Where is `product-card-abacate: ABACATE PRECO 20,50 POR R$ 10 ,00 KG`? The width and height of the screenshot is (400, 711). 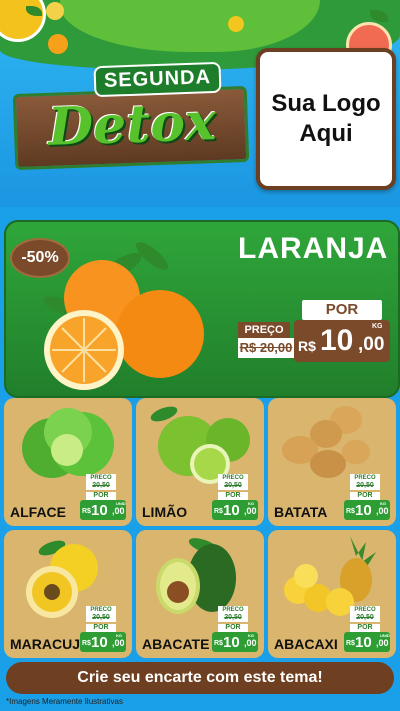 product-card-abacate: ABACATE PRECO 20,50 POR R$ 10 ,00 KG is located at coordinates (200, 594).